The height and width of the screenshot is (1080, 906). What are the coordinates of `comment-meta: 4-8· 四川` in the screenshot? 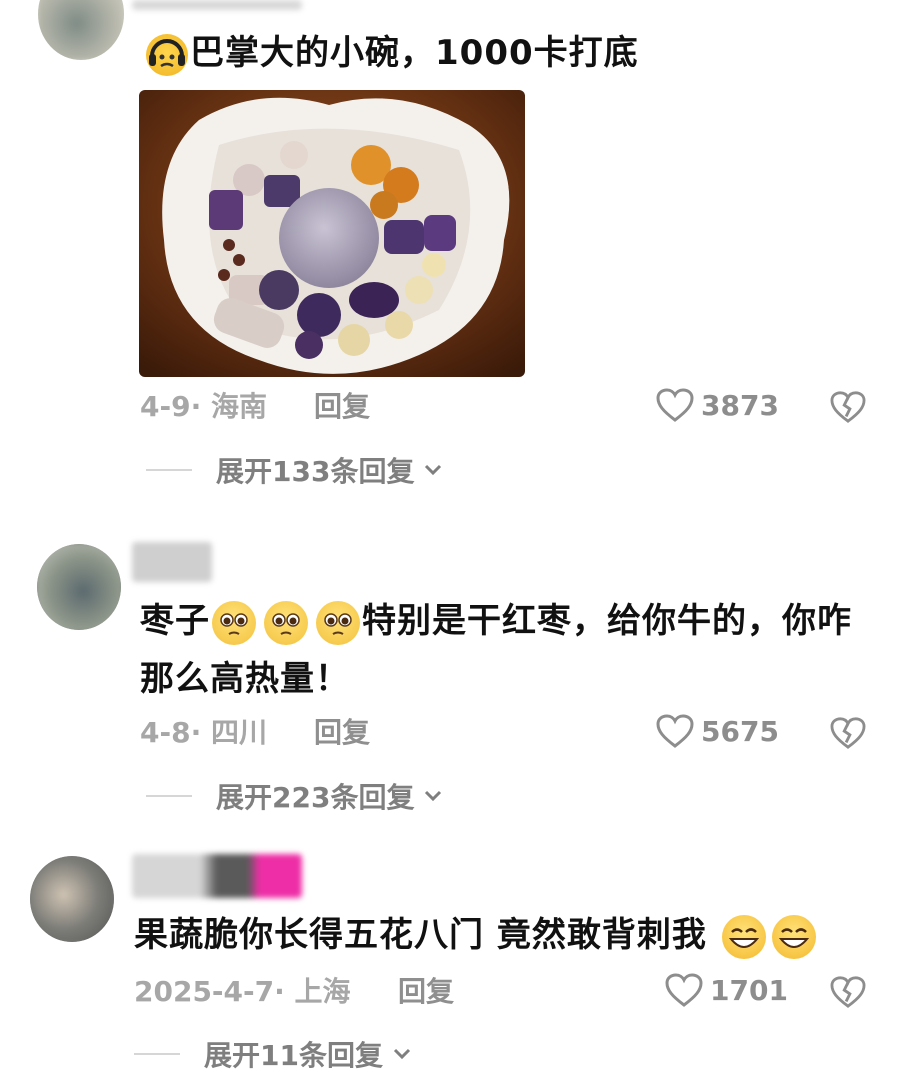 It's located at (203, 732).